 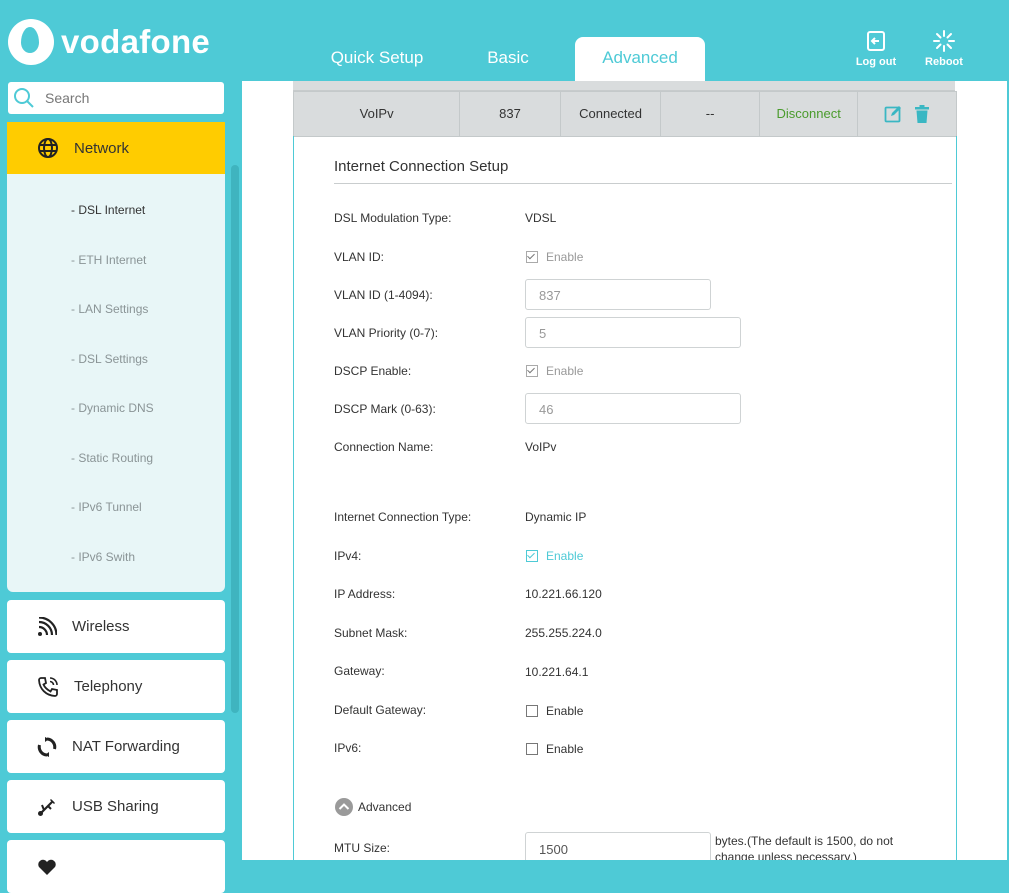 I want to click on disconnect-link: Disconnect, so click(x=809, y=113).